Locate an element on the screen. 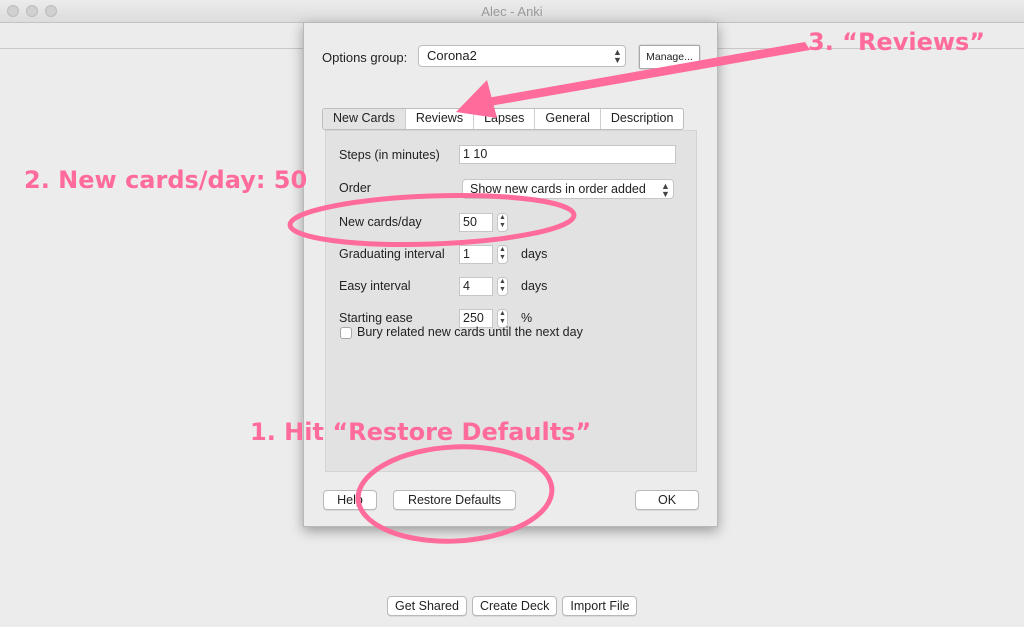 This screenshot has width=1024, height=627. annotation-step-2: 2. New cards/day: 50 is located at coordinates (166, 180).